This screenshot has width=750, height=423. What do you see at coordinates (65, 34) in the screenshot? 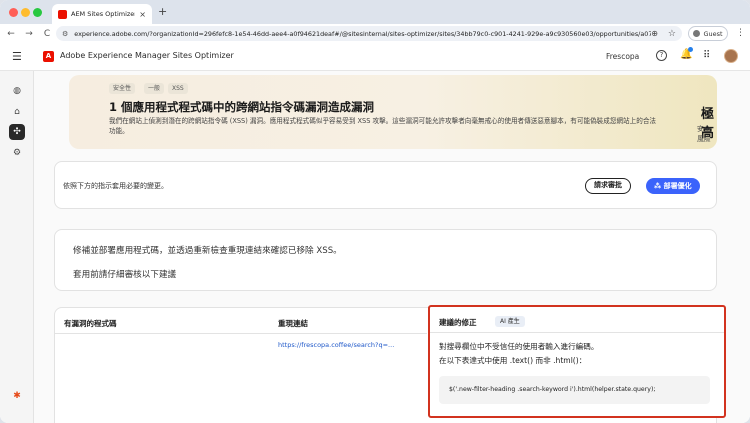
I see `site-info-icon: ⚙` at bounding box center [65, 34].